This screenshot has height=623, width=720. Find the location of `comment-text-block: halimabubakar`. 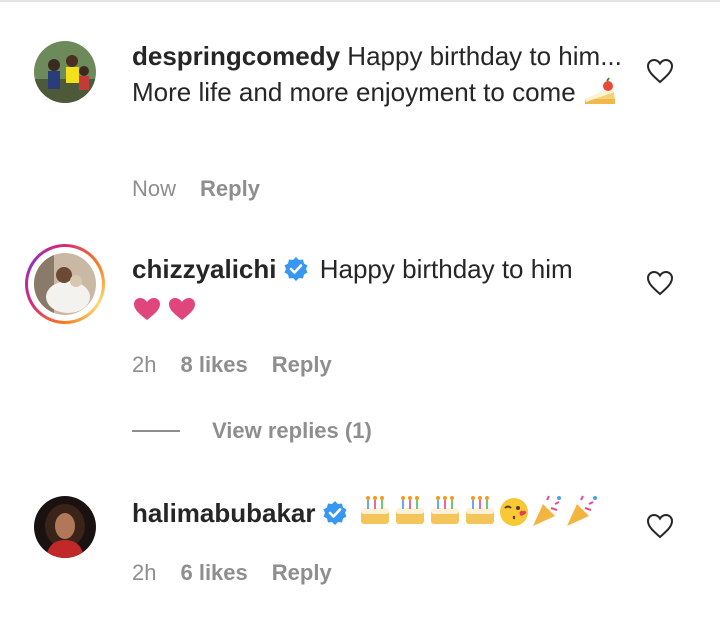

comment-text-block: halimabubakar is located at coordinates (377, 515).